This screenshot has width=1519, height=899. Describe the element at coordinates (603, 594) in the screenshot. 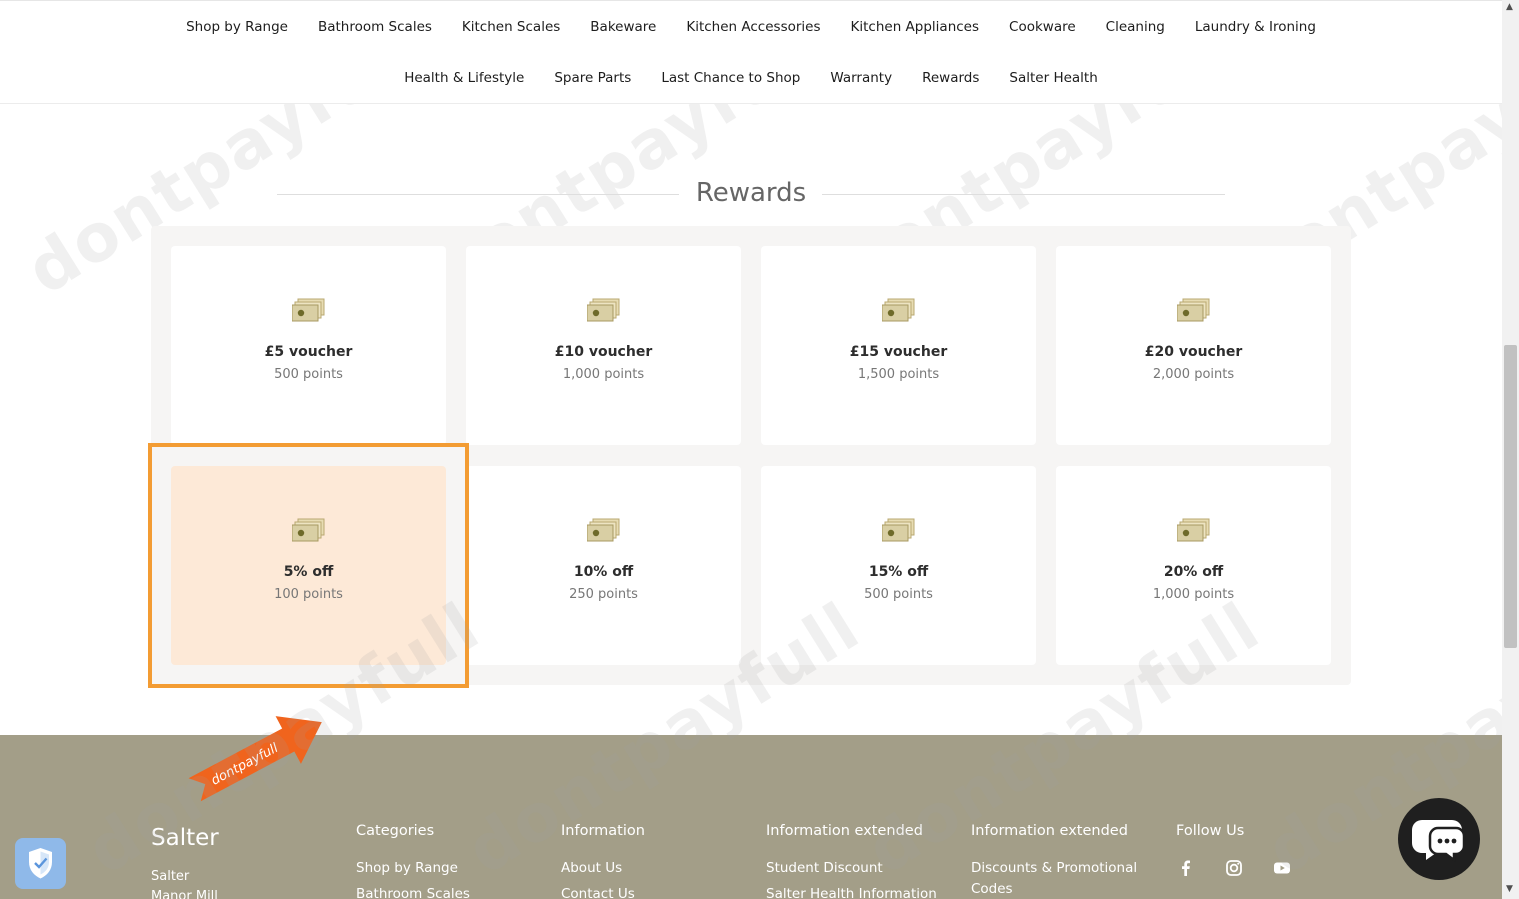

I see `reward-points: 250 points` at that location.